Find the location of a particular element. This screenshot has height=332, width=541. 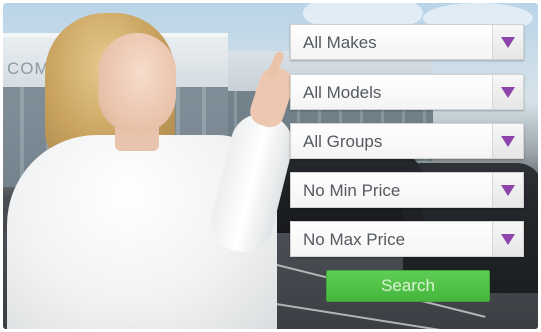

models-select-toggle is located at coordinates (507, 92).